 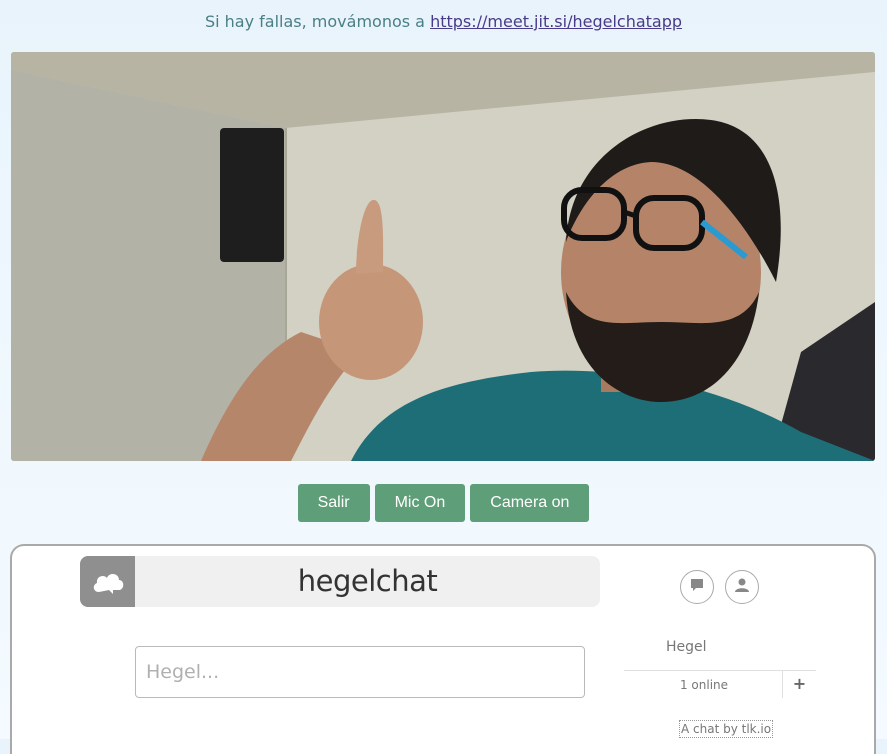 What do you see at coordinates (799, 683) in the screenshot?
I see `invite-button: +` at bounding box center [799, 683].